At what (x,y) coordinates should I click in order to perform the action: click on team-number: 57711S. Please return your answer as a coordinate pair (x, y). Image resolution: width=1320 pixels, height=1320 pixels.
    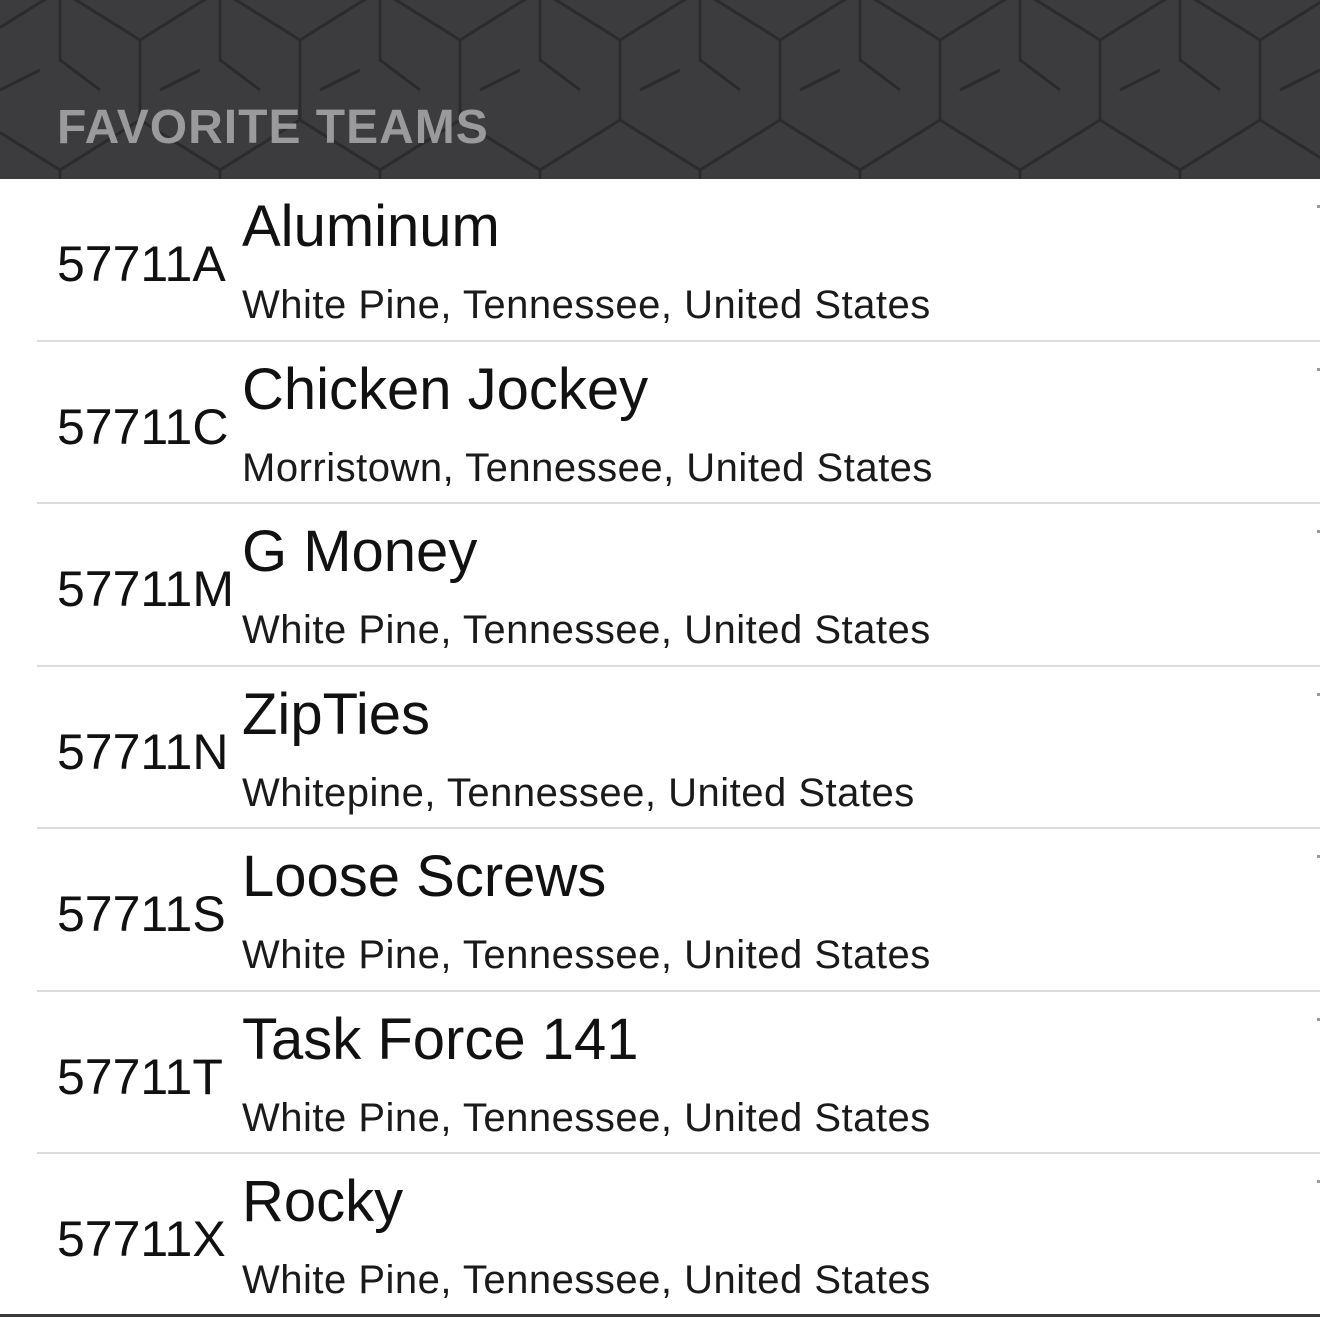
    Looking at the image, I should click on (141, 914).